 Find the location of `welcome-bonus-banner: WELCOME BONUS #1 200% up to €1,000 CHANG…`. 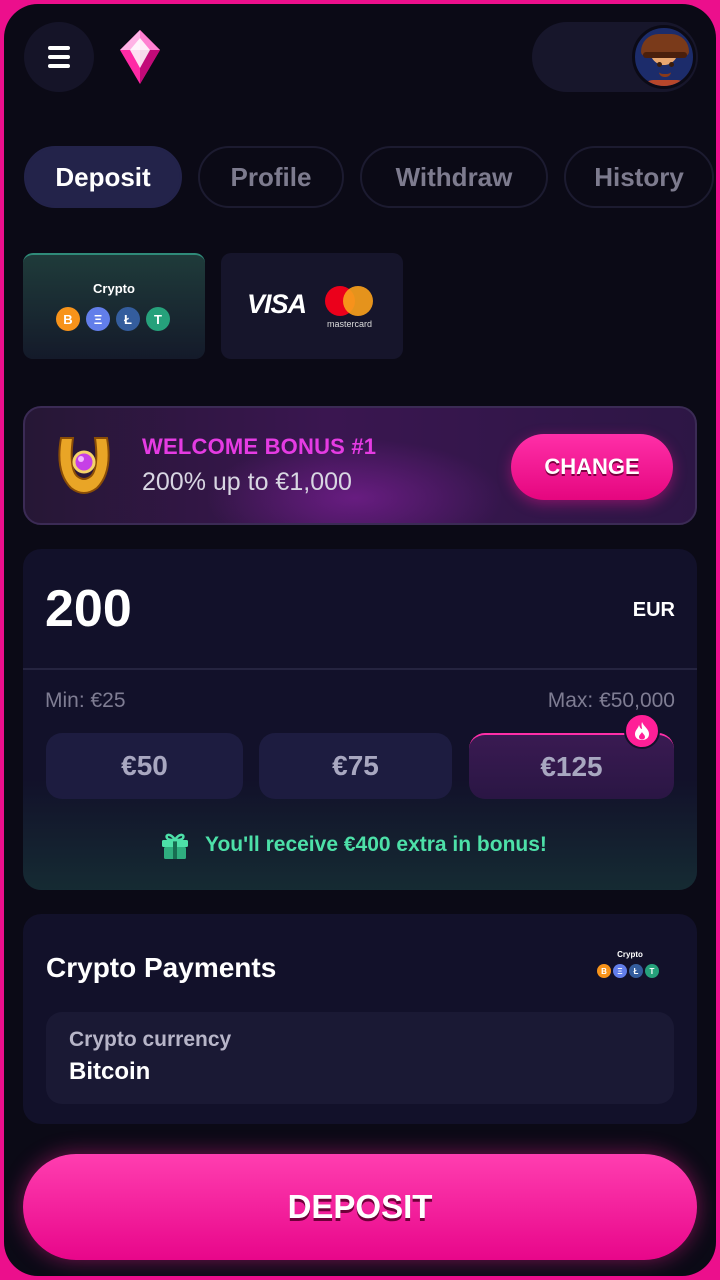

welcome-bonus-banner: WELCOME BONUS #1 200% up to €1,000 CHANG… is located at coordinates (360, 465).